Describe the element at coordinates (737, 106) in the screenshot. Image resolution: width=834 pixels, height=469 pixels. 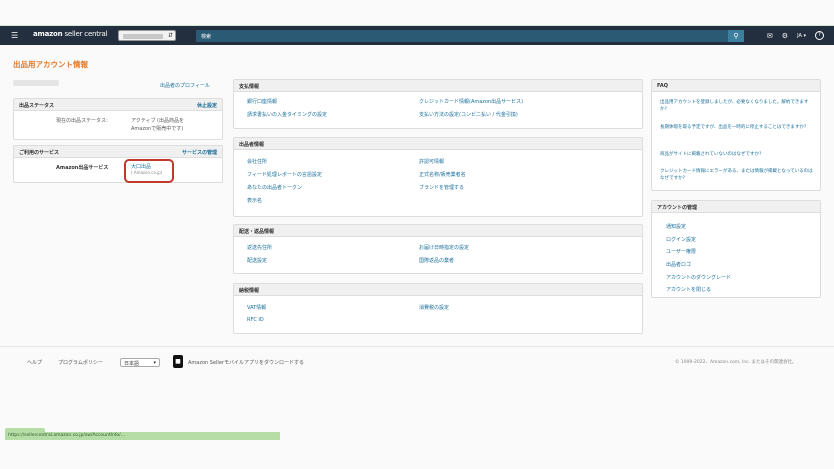
I see `faq-item-1: 出品用アカウントを登録しましたが、必要なくなりました。解約できますか?` at that location.